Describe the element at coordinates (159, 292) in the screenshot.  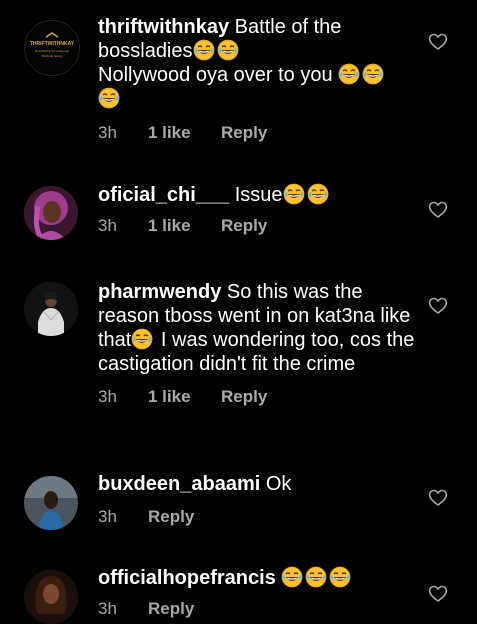
I see `comment-username: pharmwendy` at that location.